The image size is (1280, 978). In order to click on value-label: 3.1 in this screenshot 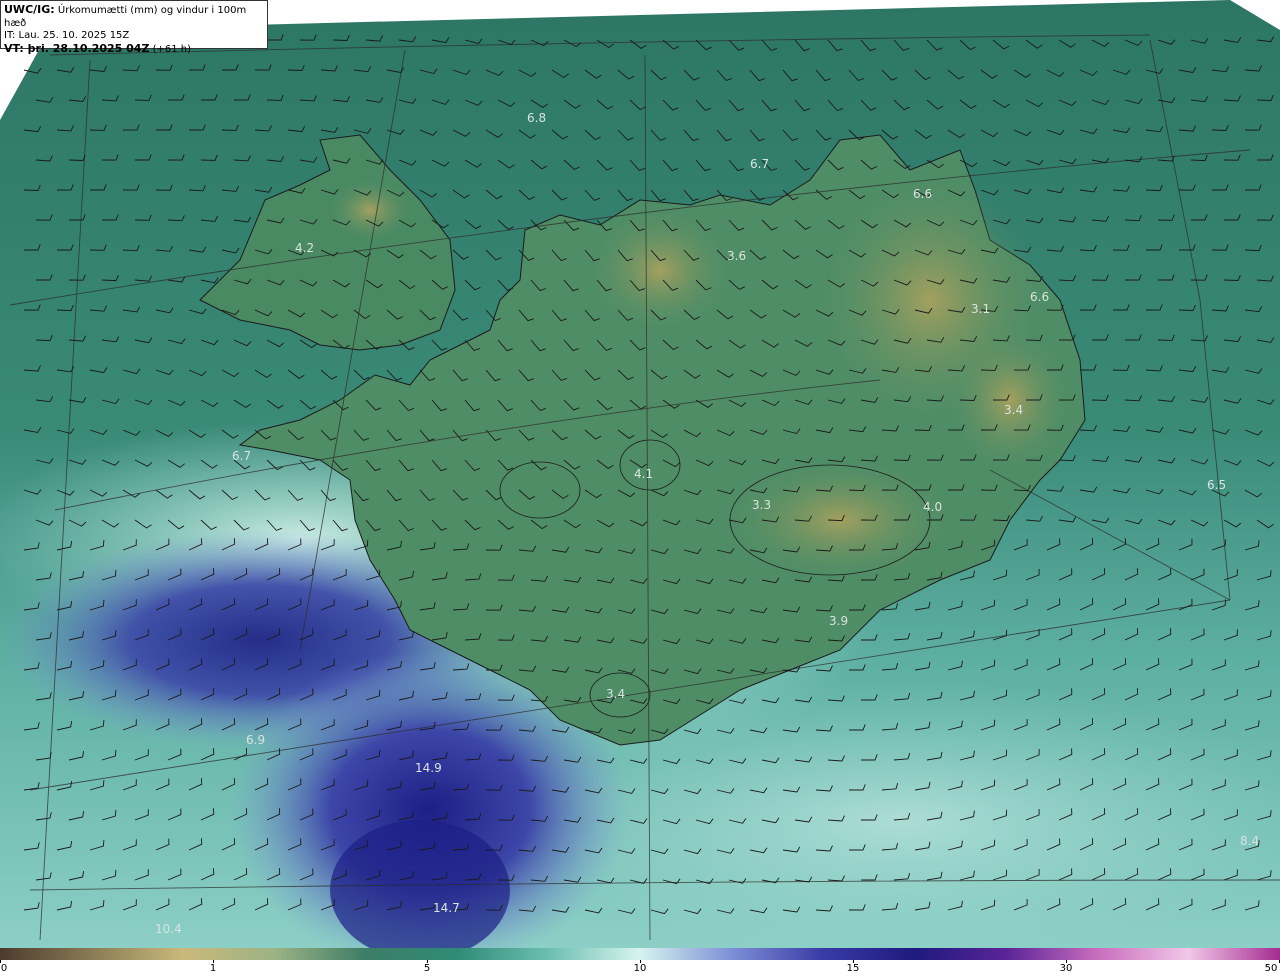, I will do `click(980, 309)`.